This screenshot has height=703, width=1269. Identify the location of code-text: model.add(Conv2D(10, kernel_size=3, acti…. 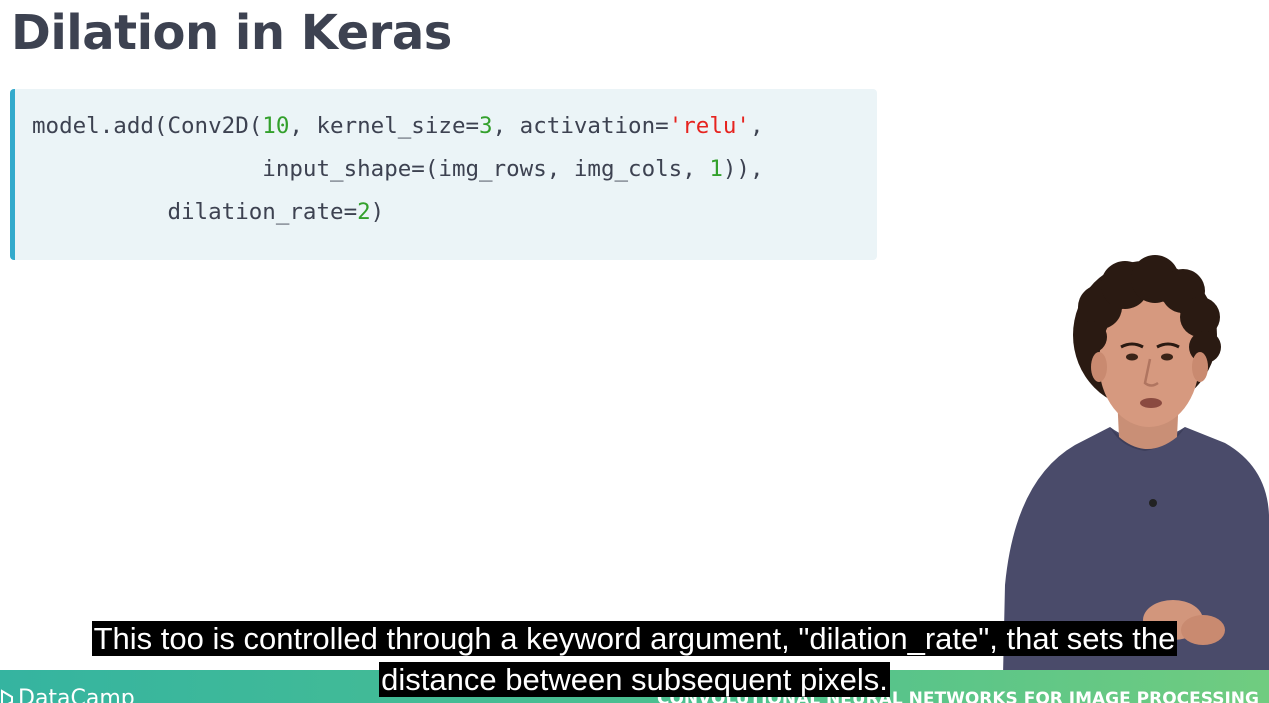
(398, 169).